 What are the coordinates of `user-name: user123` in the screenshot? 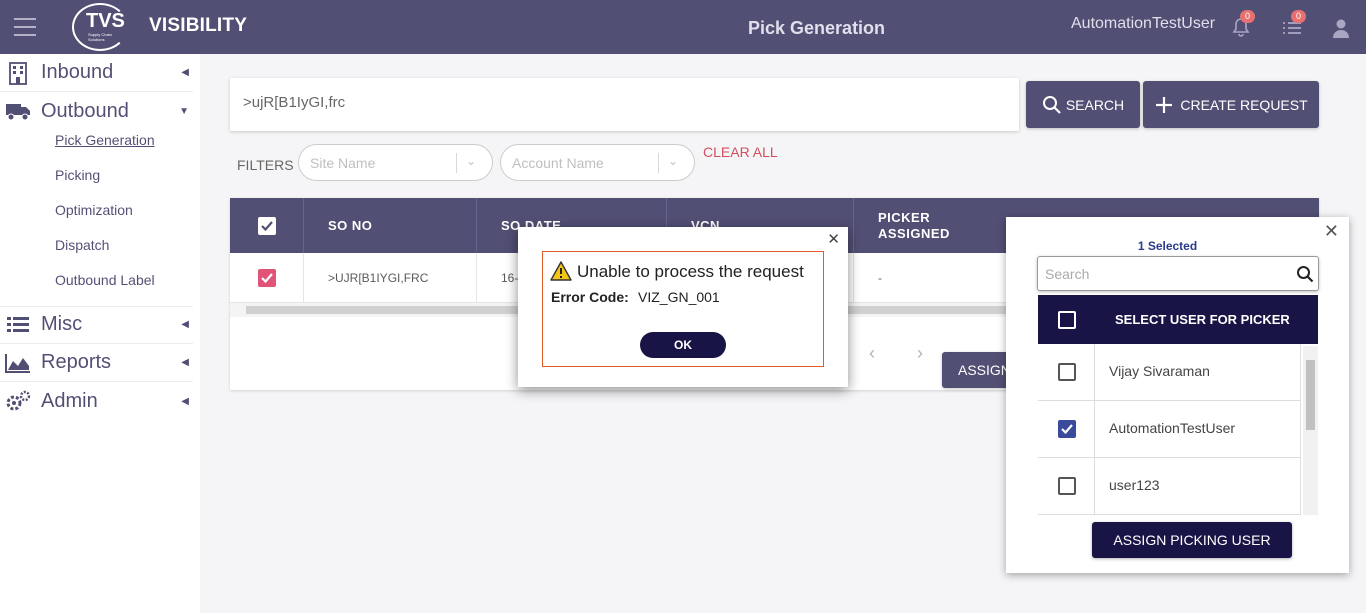 It's located at (1134, 485).